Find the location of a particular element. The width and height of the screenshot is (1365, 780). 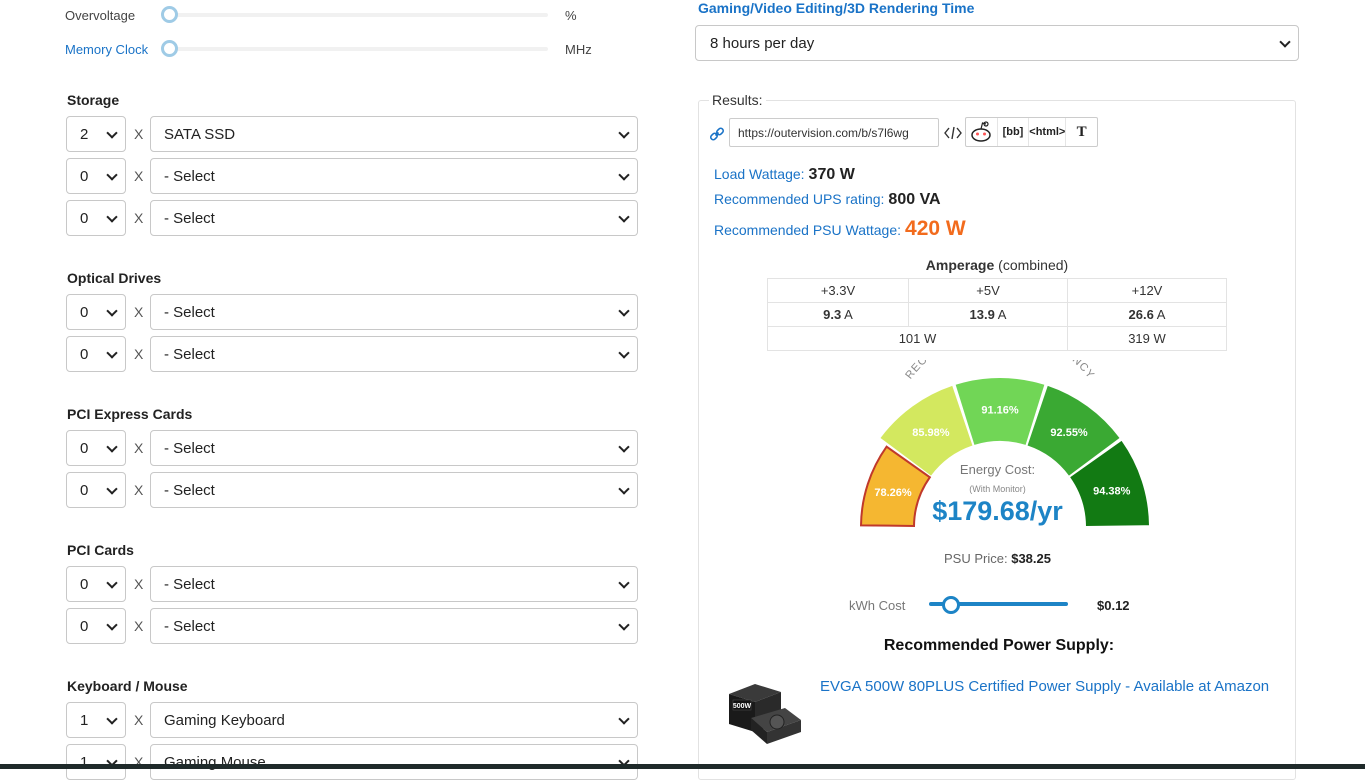

pci-qty-1: 0 is located at coordinates (96, 584).